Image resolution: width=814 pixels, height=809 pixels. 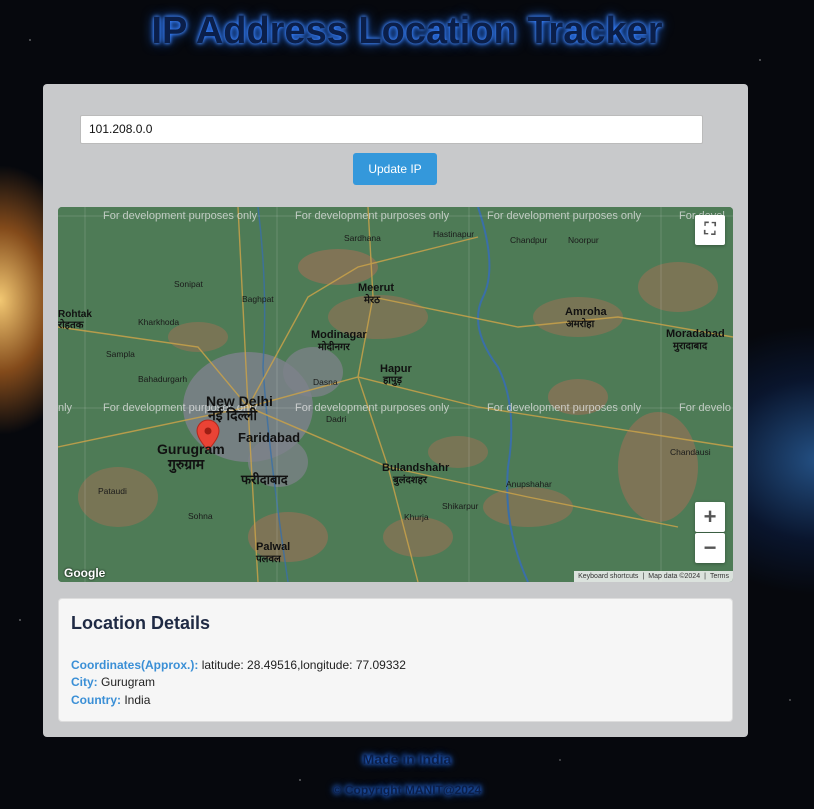 I want to click on zoom-in-button: +, so click(x=710, y=517).